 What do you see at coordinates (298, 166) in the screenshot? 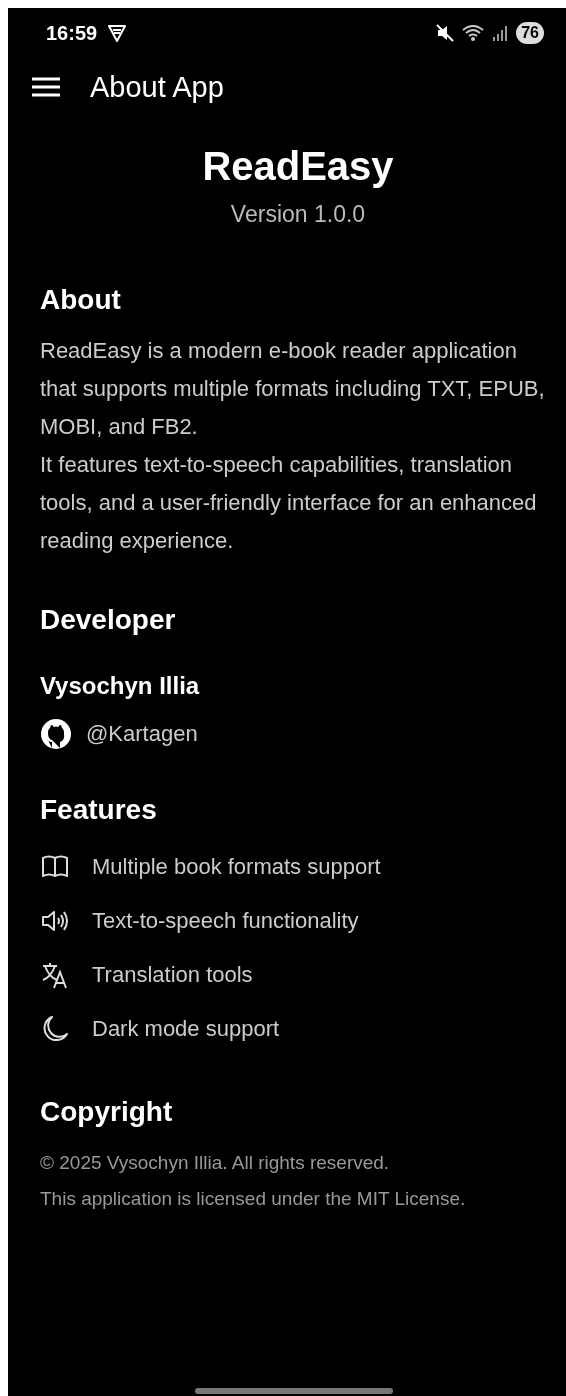
I see `app-name: ReadEasy` at bounding box center [298, 166].